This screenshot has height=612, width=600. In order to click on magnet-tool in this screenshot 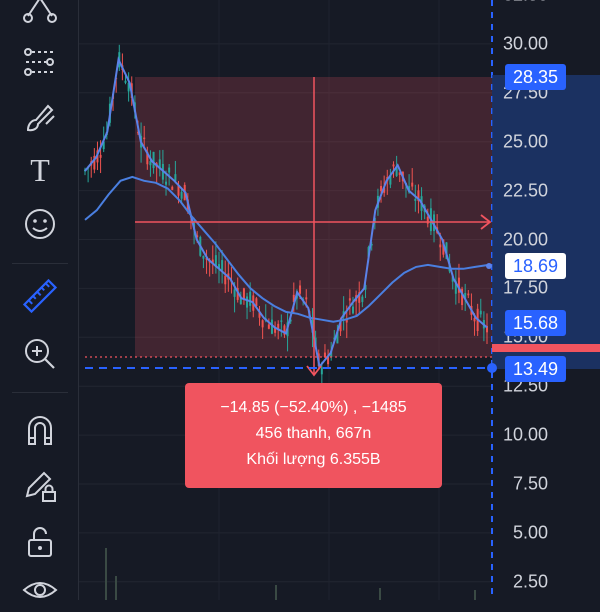, I will do `click(40, 430)`.